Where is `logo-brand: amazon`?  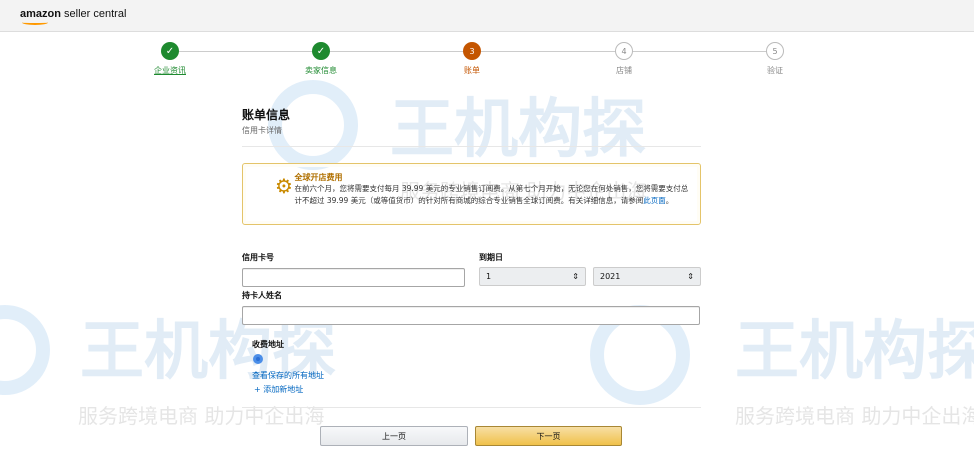 logo-brand: amazon is located at coordinates (40, 14).